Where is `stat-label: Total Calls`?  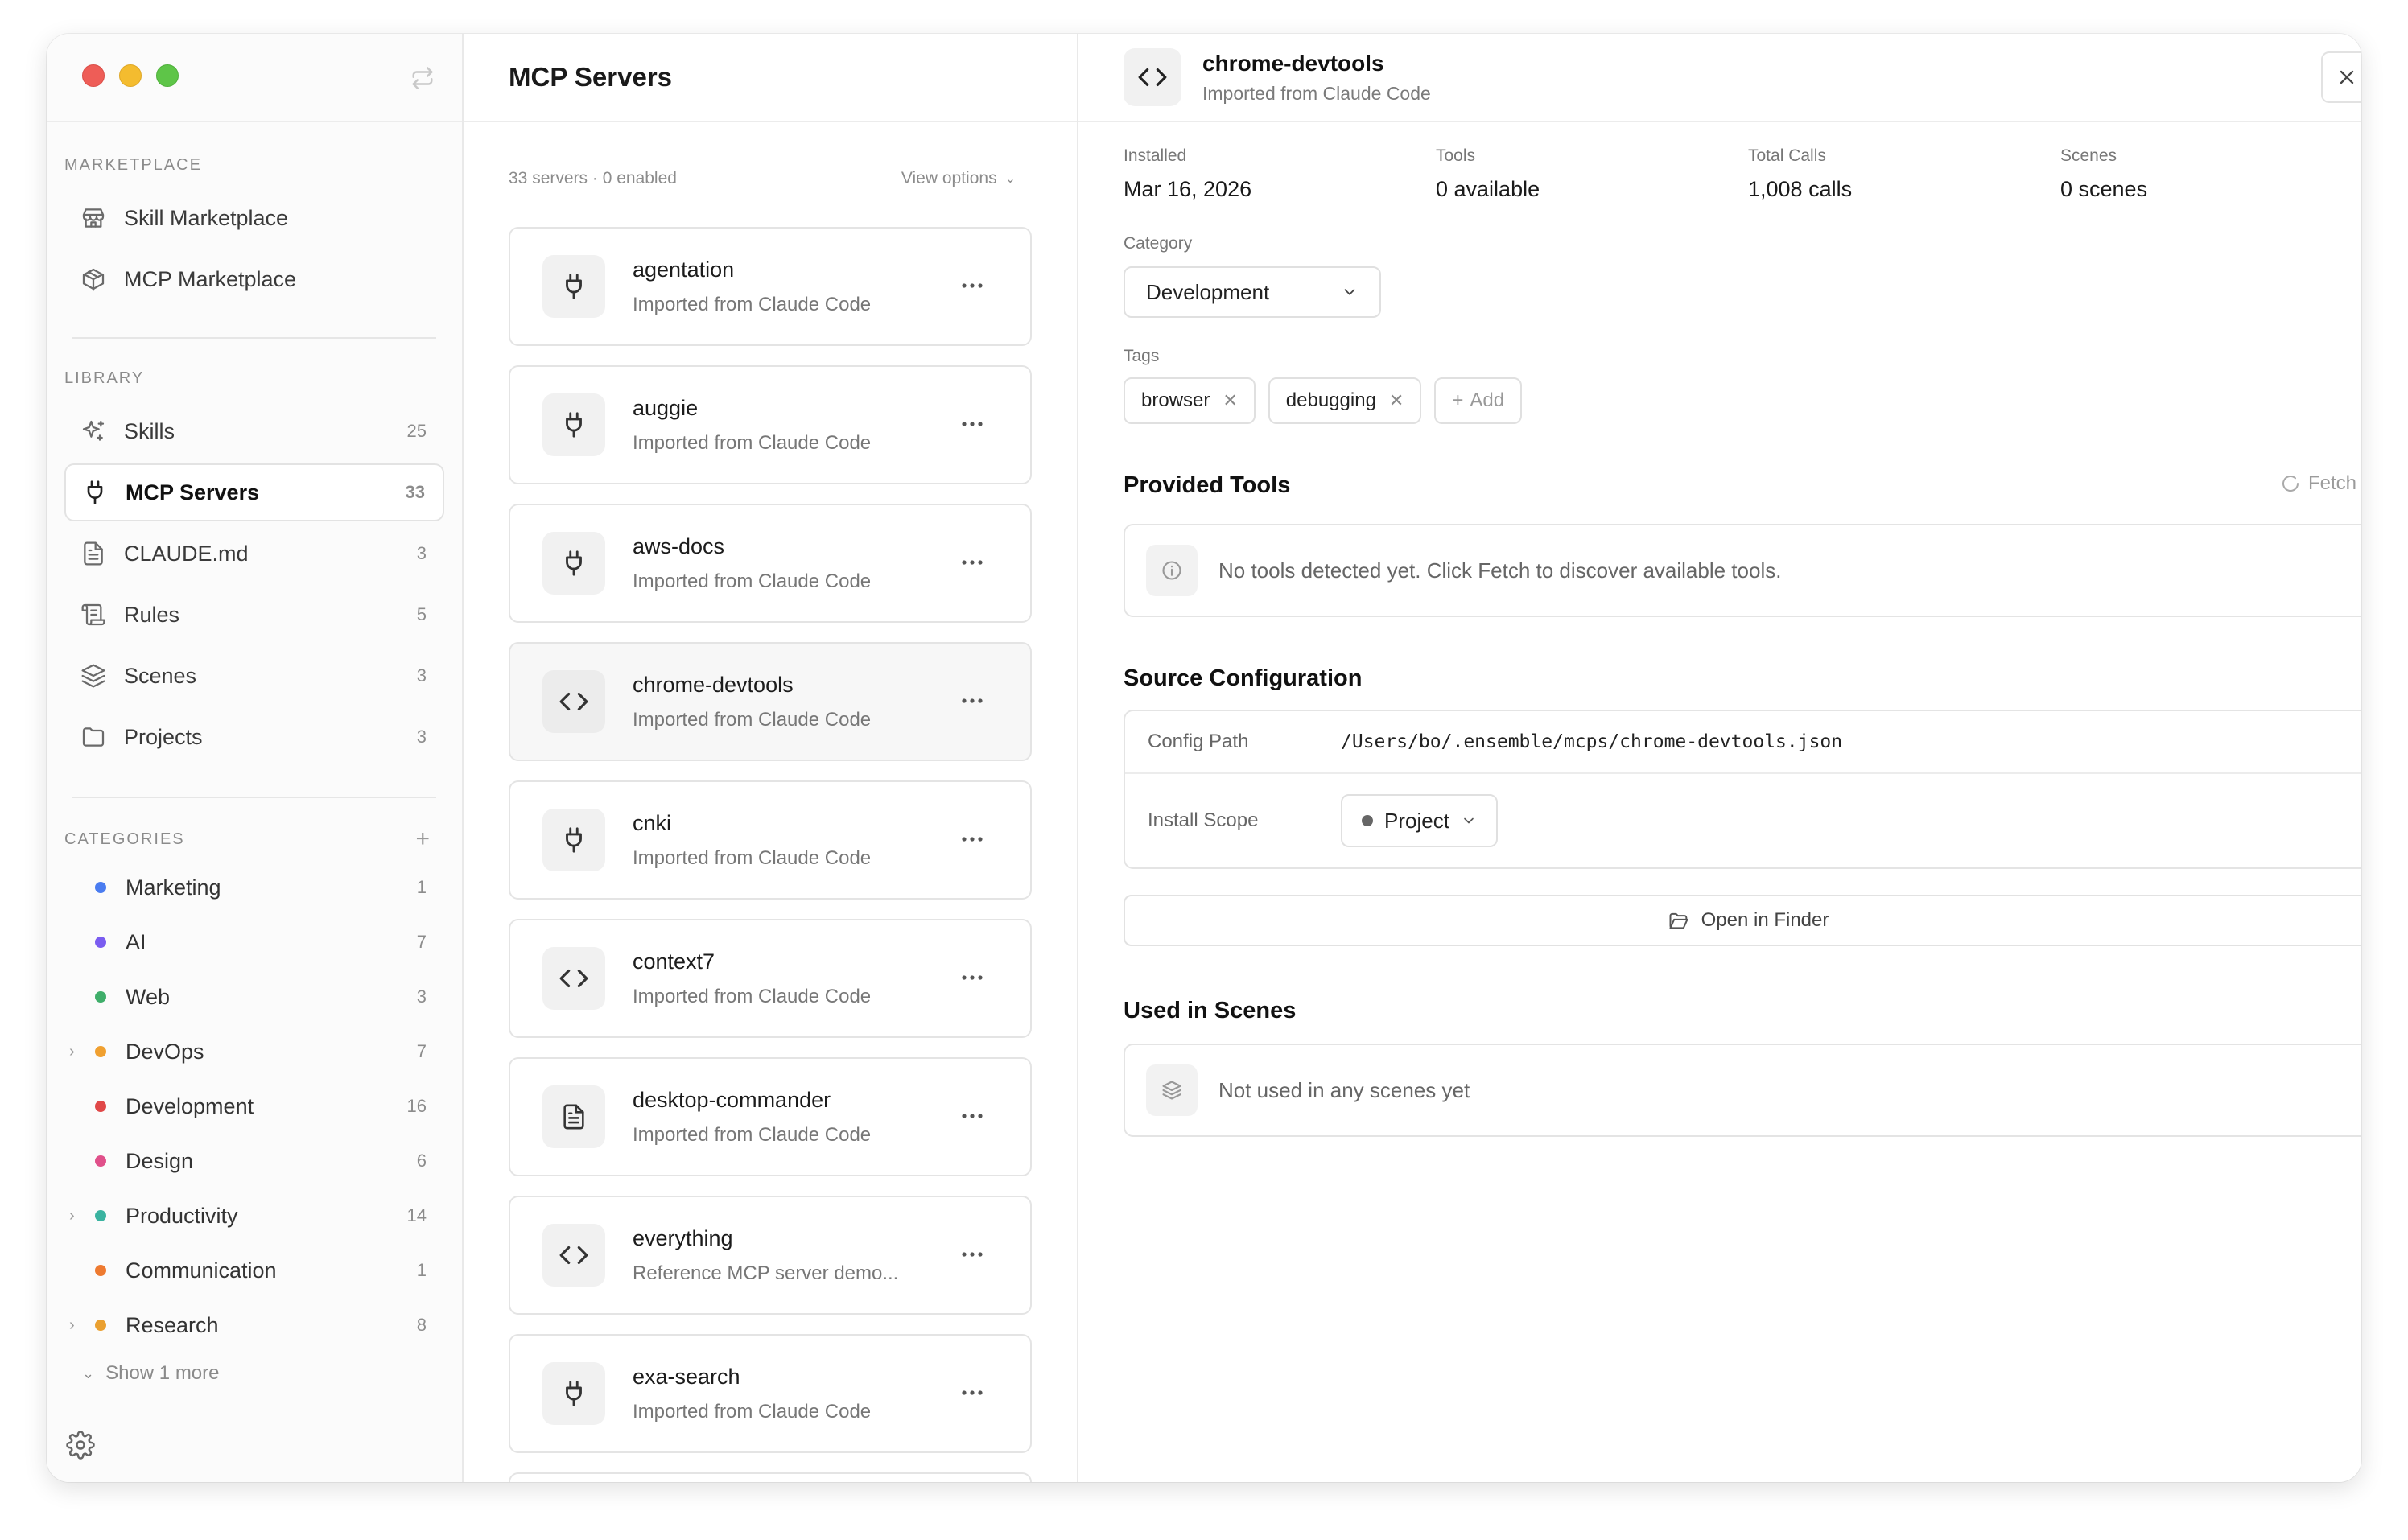 stat-label: Total Calls is located at coordinates (1787, 155).